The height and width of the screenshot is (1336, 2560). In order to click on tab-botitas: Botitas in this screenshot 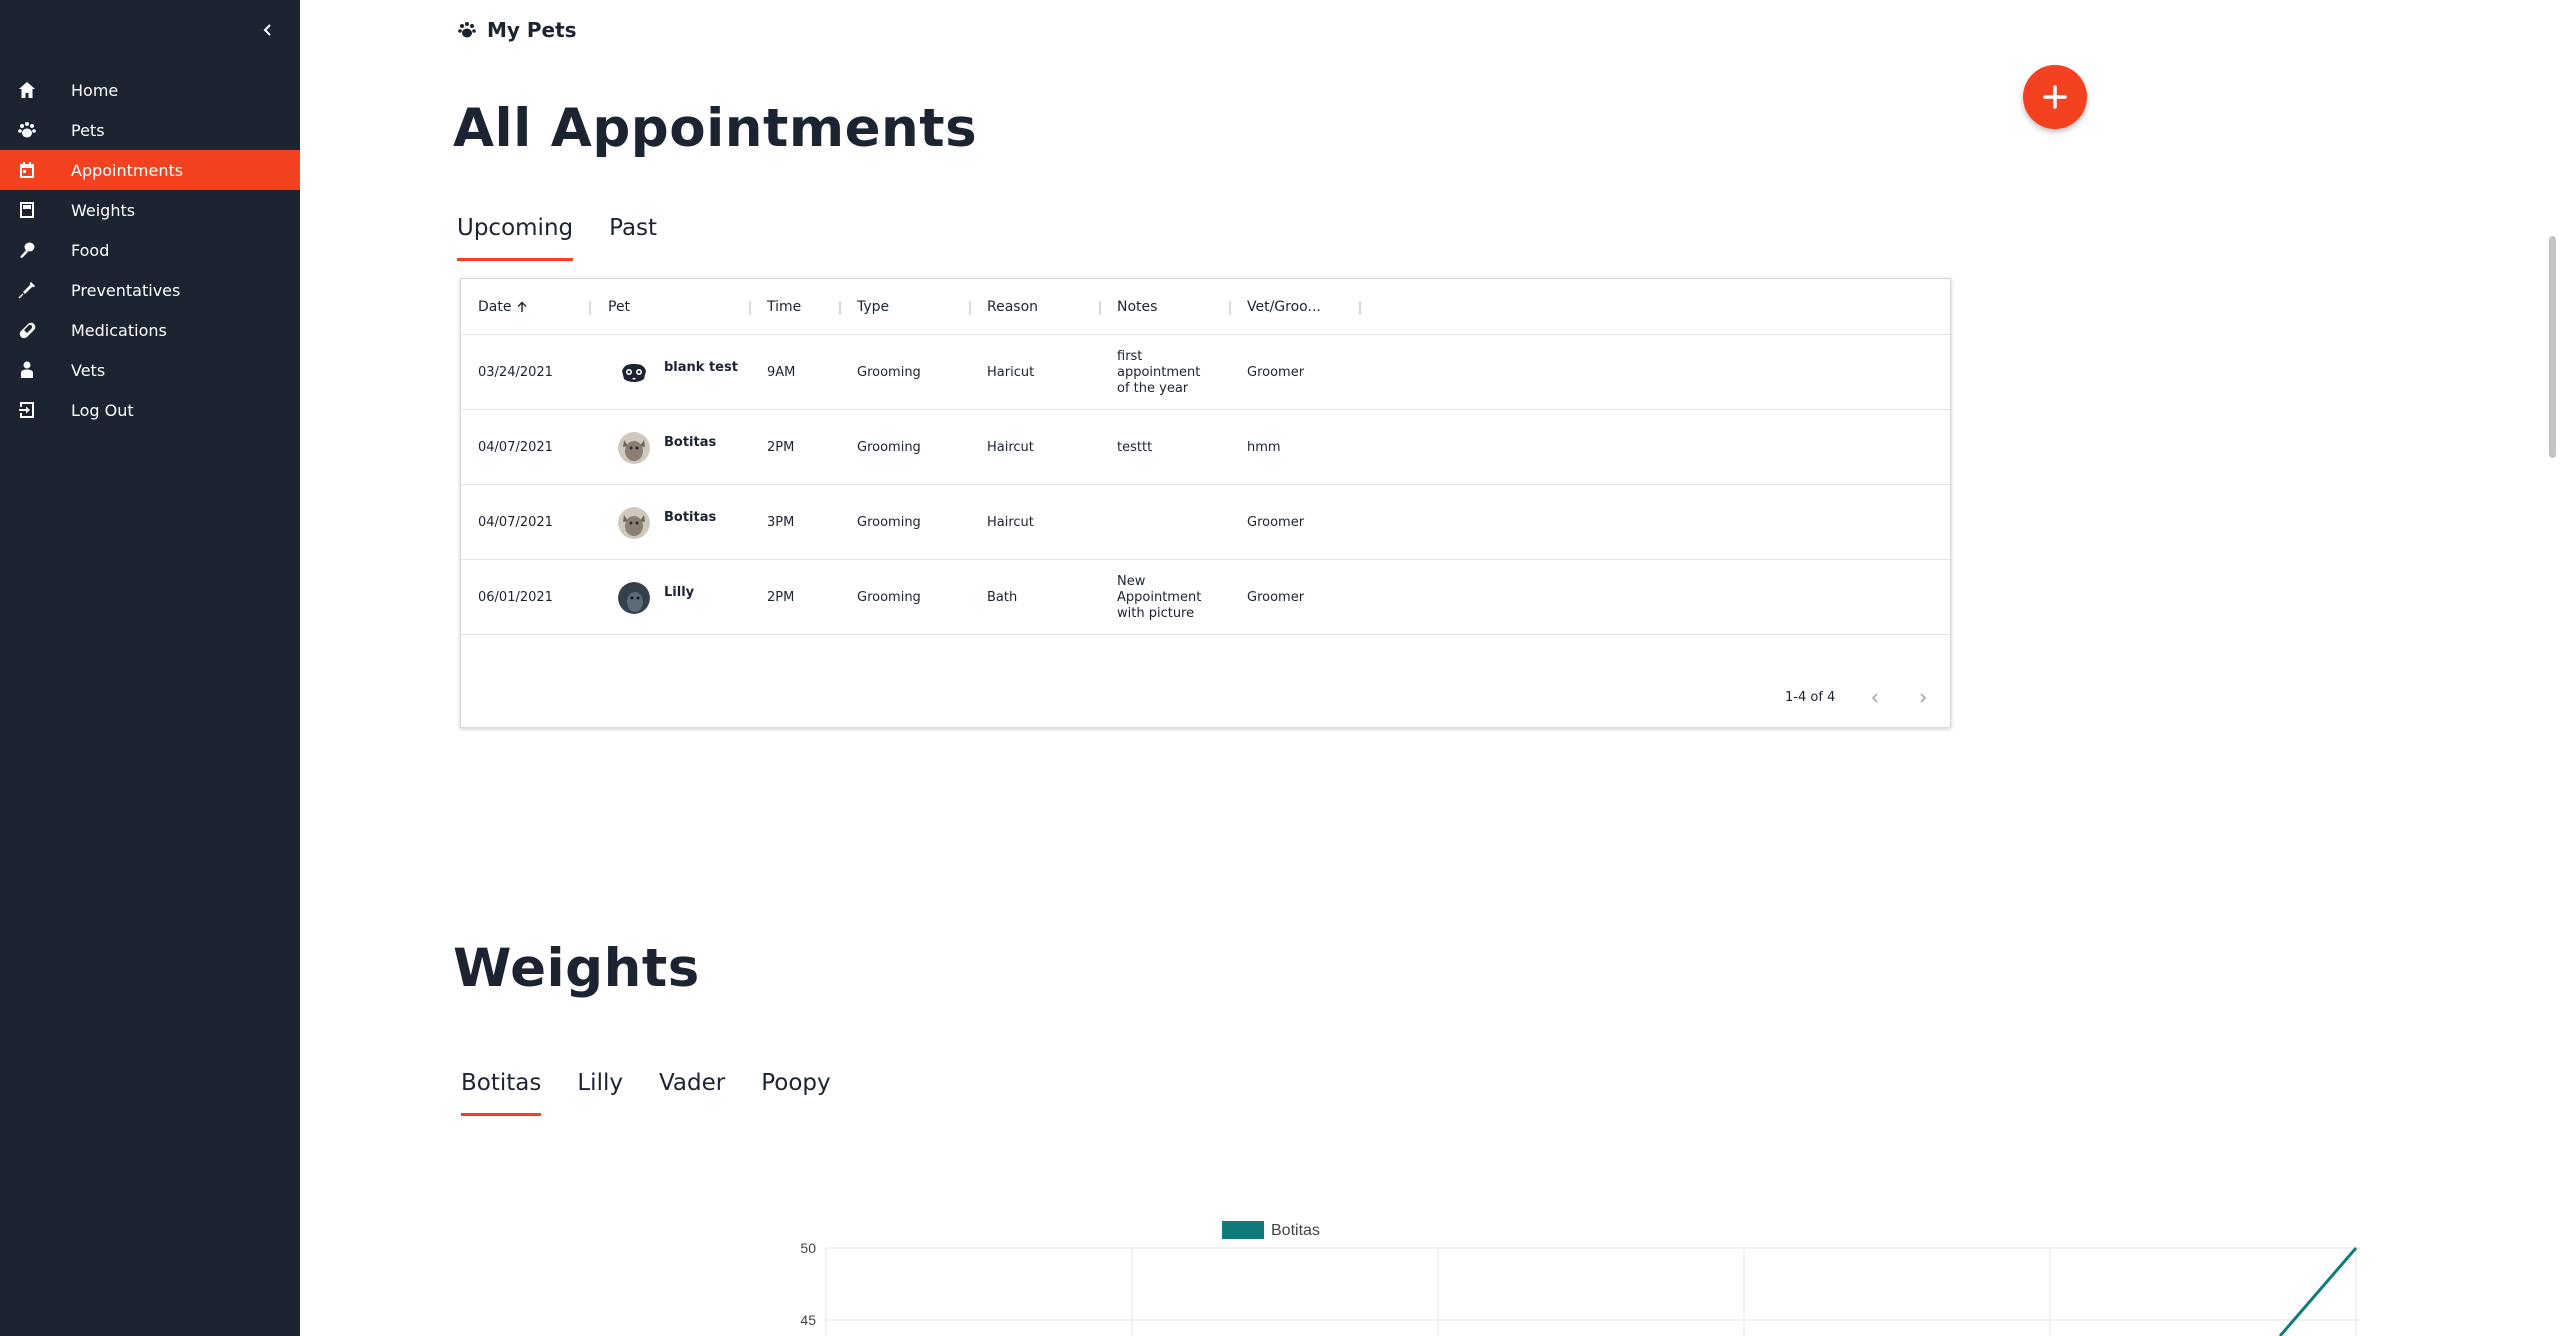, I will do `click(501, 1093)`.